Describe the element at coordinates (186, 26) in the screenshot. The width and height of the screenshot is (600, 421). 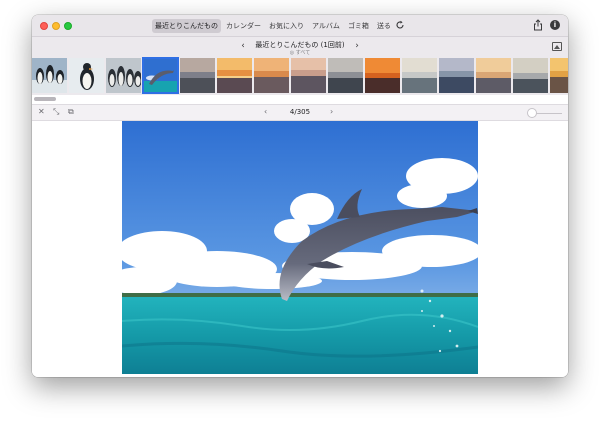
I see `tab-recent-imports: 最近とりこんだもの` at that location.